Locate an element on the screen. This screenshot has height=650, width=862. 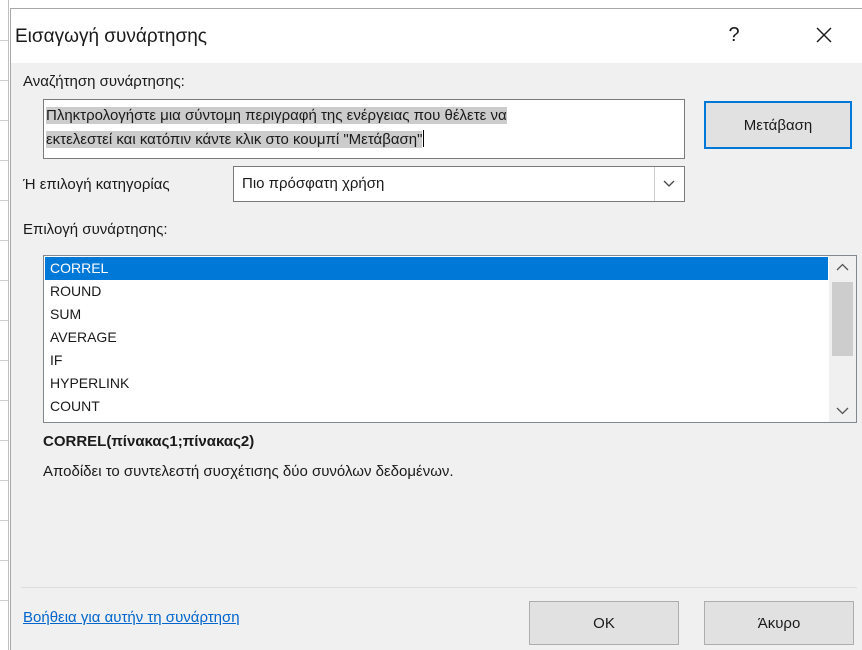
help-button: ? is located at coordinates (734, 35).